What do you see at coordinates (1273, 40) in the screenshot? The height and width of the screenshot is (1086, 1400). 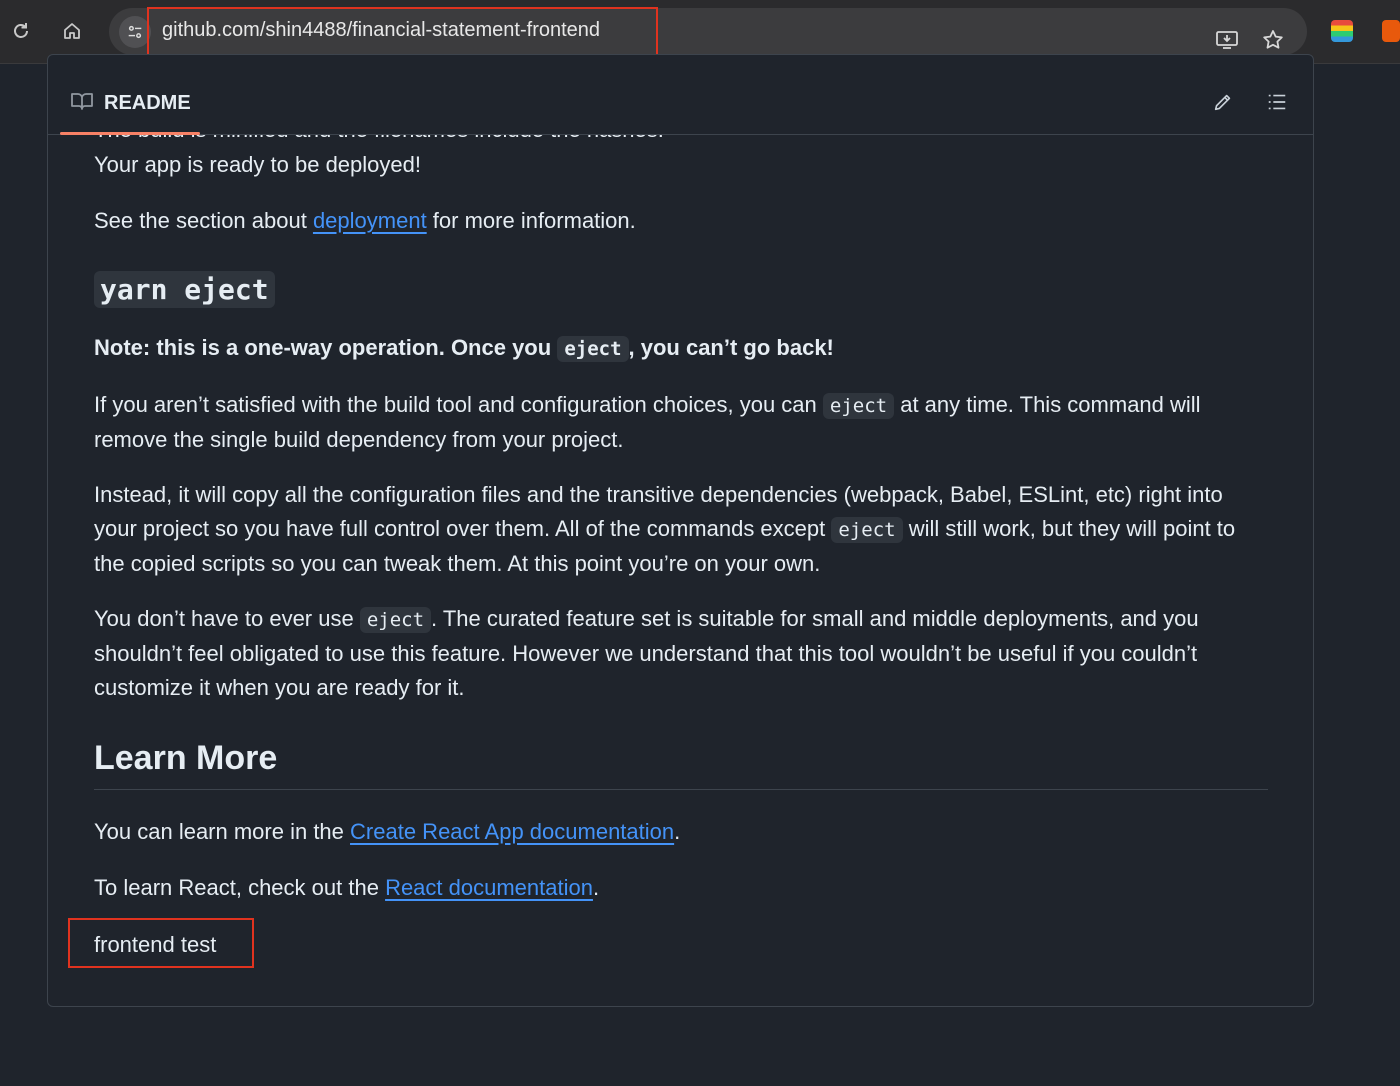 I see `star-icon` at bounding box center [1273, 40].